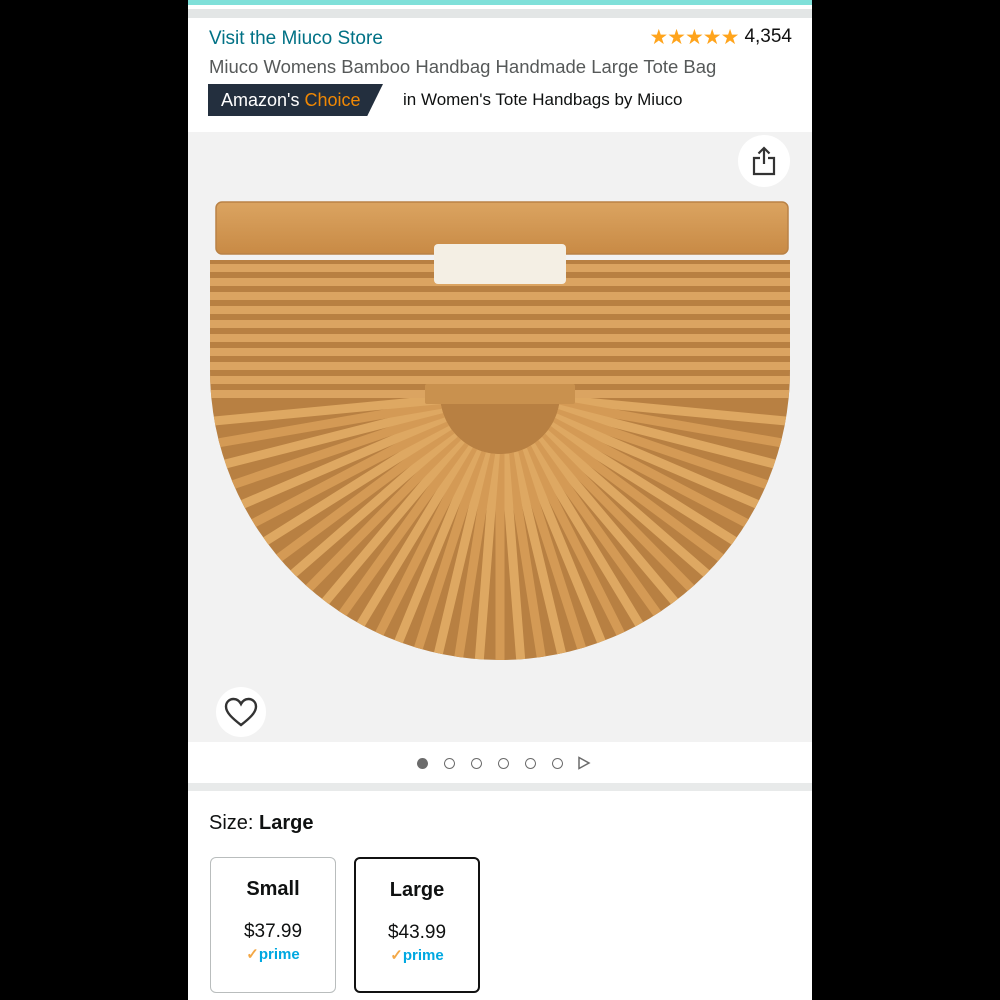 This screenshot has height=1000, width=1000. What do you see at coordinates (332, 99) in the screenshot?
I see `choice-badge-word: Choice` at bounding box center [332, 99].